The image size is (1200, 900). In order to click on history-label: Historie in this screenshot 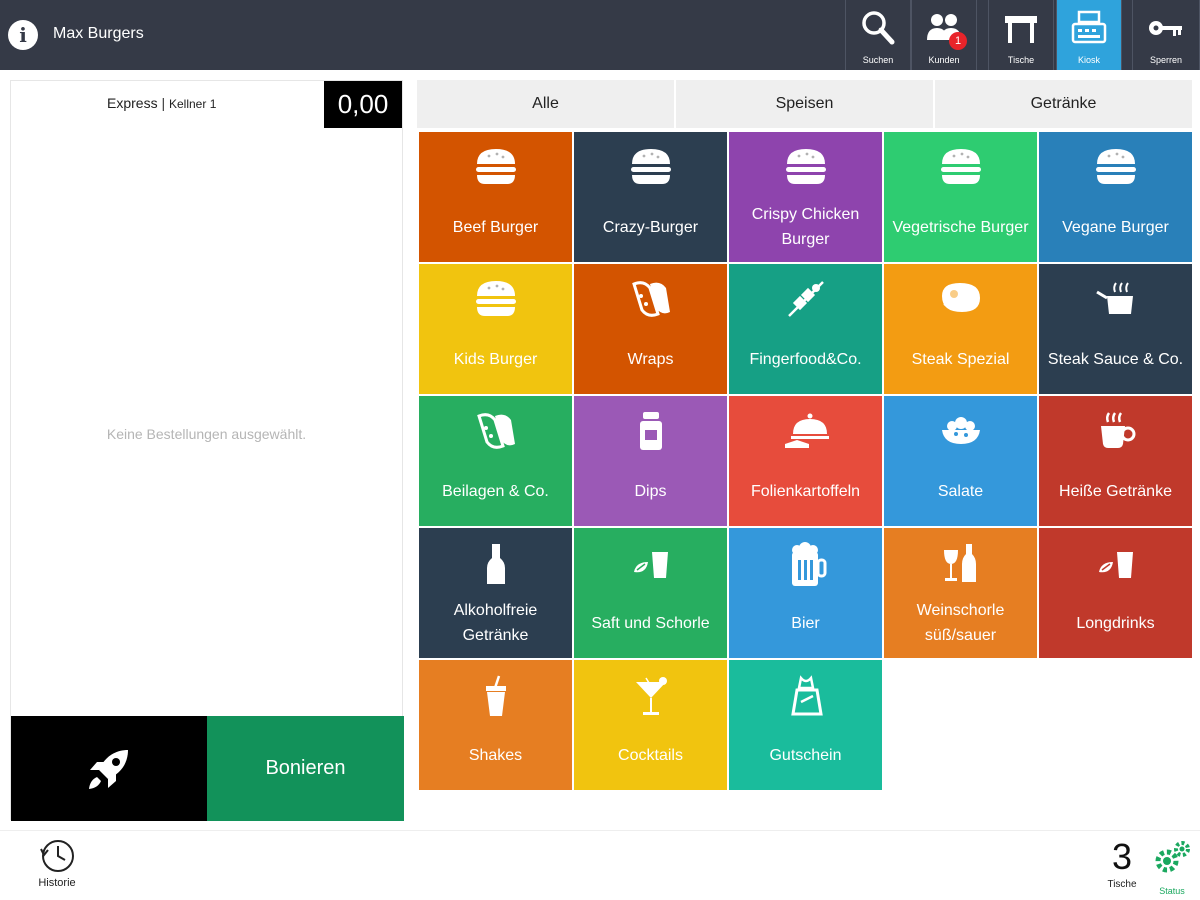, I will do `click(57, 883)`.